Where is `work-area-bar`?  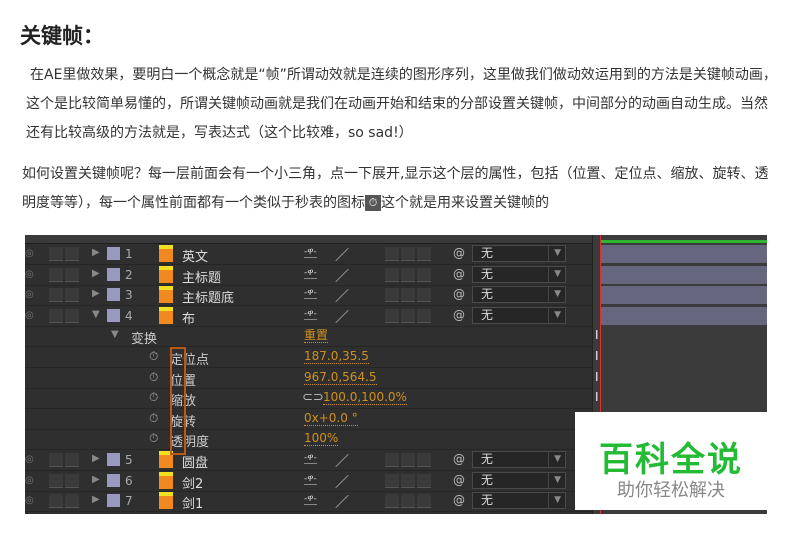 work-area-bar is located at coordinates (684, 241).